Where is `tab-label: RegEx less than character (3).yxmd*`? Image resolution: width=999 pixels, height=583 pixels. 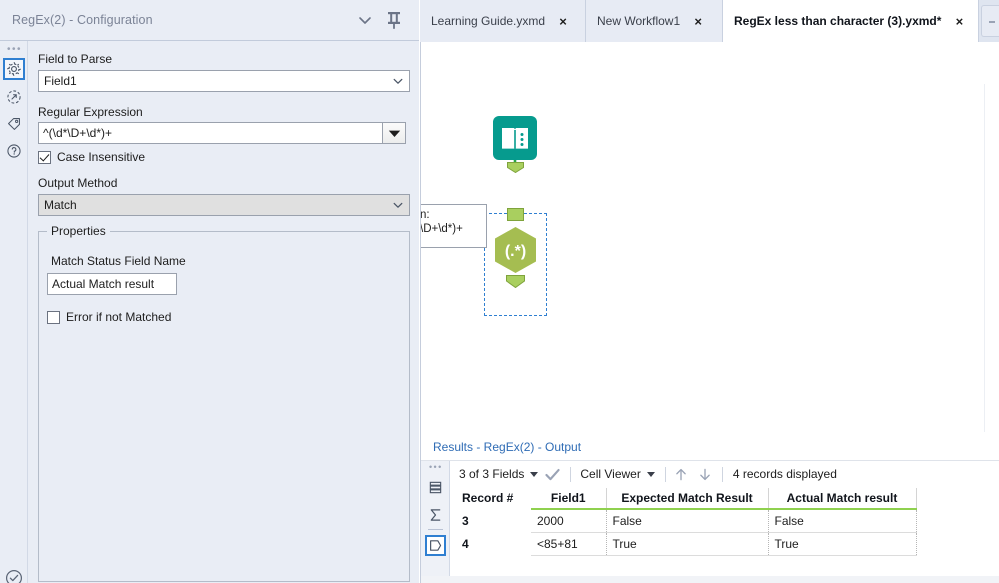
tab-label: RegEx less than character (3).yxmd* is located at coordinates (838, 21).